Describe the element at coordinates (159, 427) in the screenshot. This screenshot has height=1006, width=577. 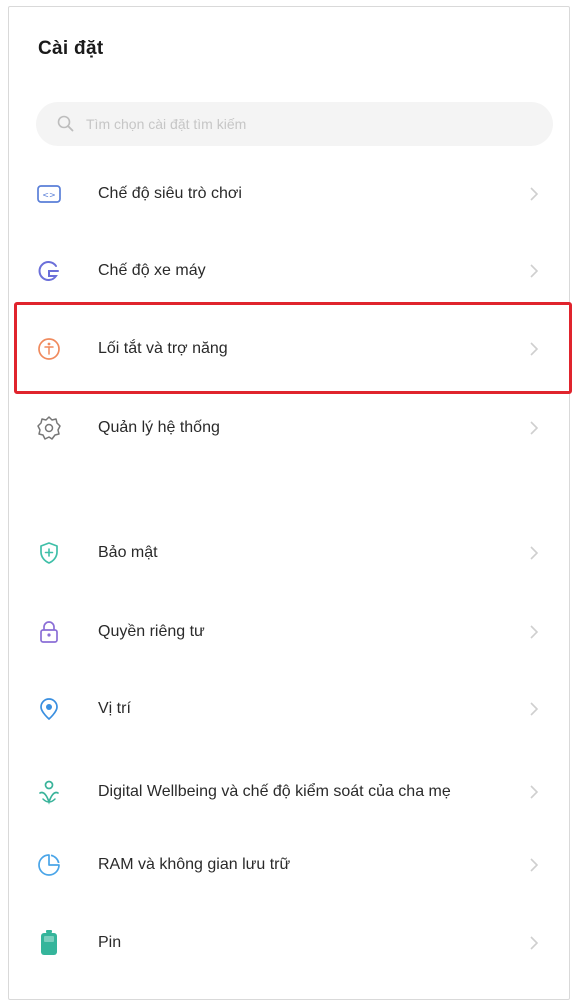
I see `settings-item-label: Quản lý hệ thống` at that location.